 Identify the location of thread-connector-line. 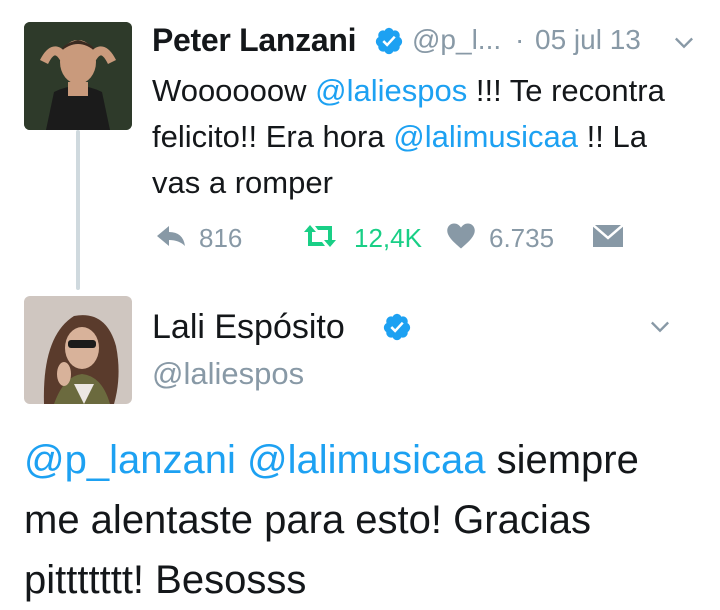
(78, 210).